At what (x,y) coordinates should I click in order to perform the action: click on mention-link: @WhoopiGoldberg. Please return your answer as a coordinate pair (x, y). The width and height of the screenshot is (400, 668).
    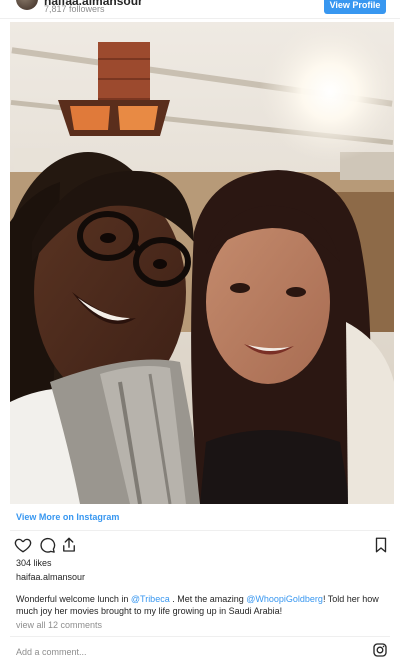
    Looking at the image, I should click on (284, 599).